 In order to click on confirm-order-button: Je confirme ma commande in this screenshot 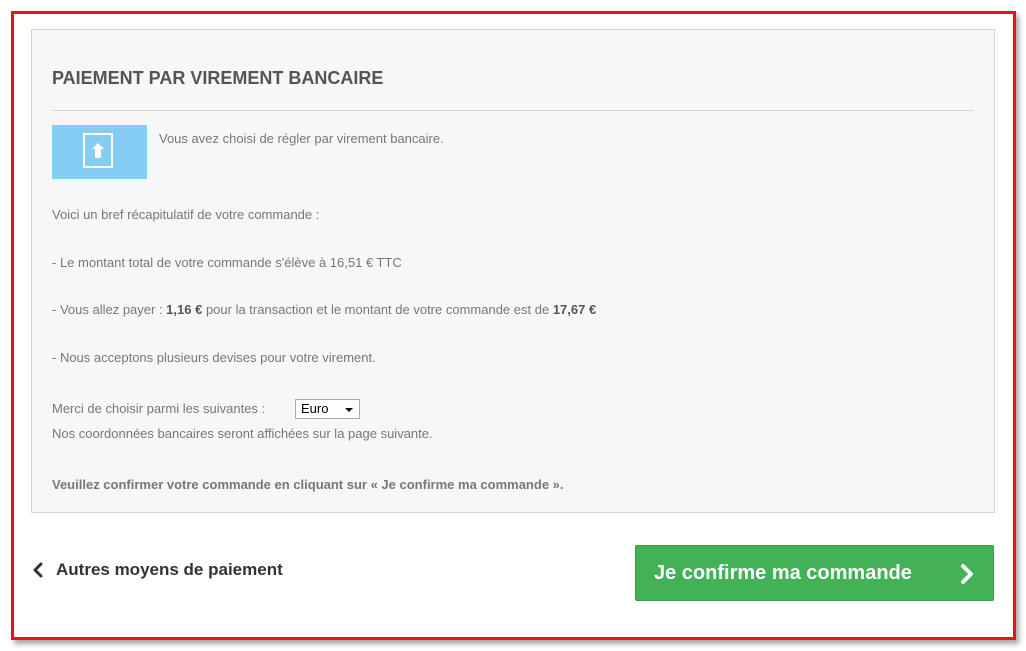, I will do `click(814, 573)`.